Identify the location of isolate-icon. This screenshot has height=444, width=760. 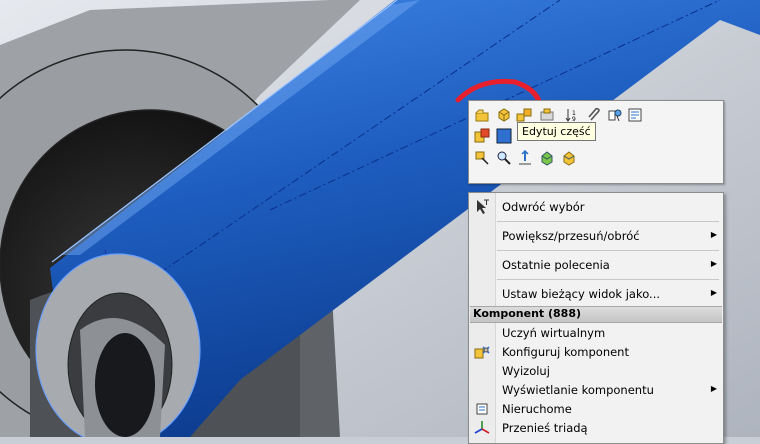
(547, 158).